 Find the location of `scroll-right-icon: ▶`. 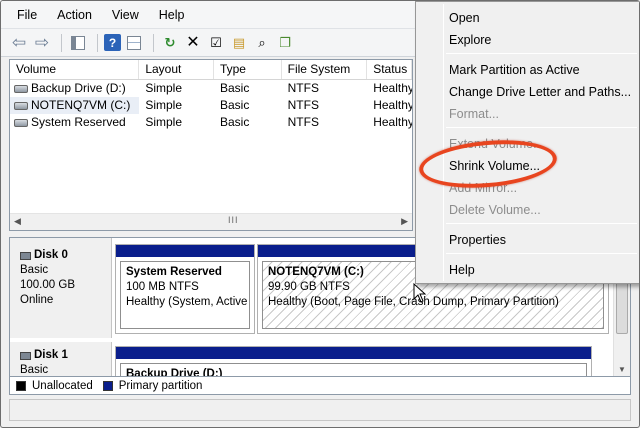

scroll-right-icon: ▶ is located at coordinates (404, 221).